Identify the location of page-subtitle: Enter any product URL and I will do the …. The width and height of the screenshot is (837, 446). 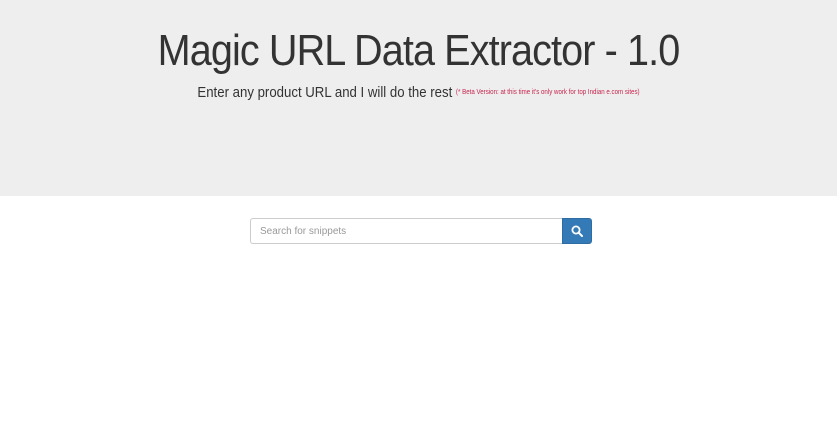
(418, 93).